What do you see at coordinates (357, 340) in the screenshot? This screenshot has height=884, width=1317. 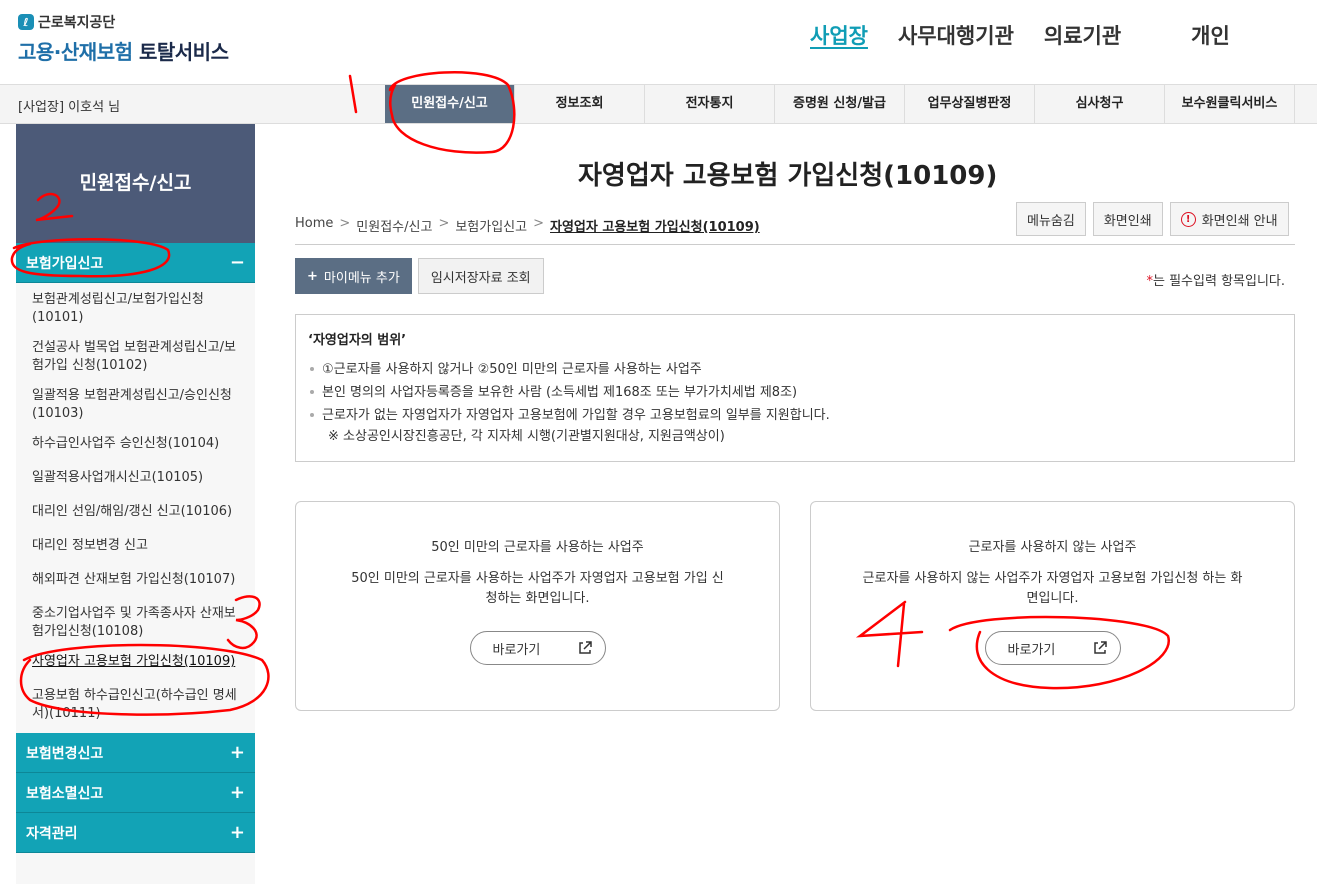 I see `info-title: ‘자영업자의 범위’` at bounding box center [357, 340].